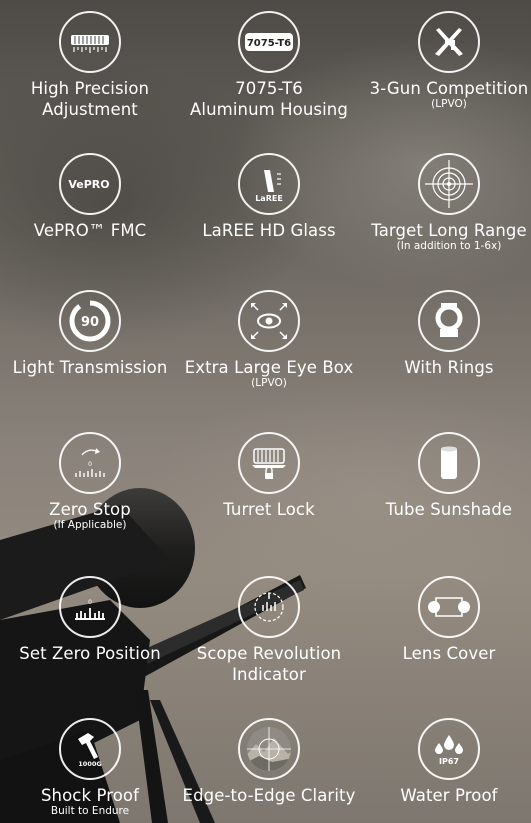 The width and height of the screenshot is (531, 823). Describe the element at coordinates (449, 653) in the screenshot. I see `feature-title: Lens Cover` at that location.